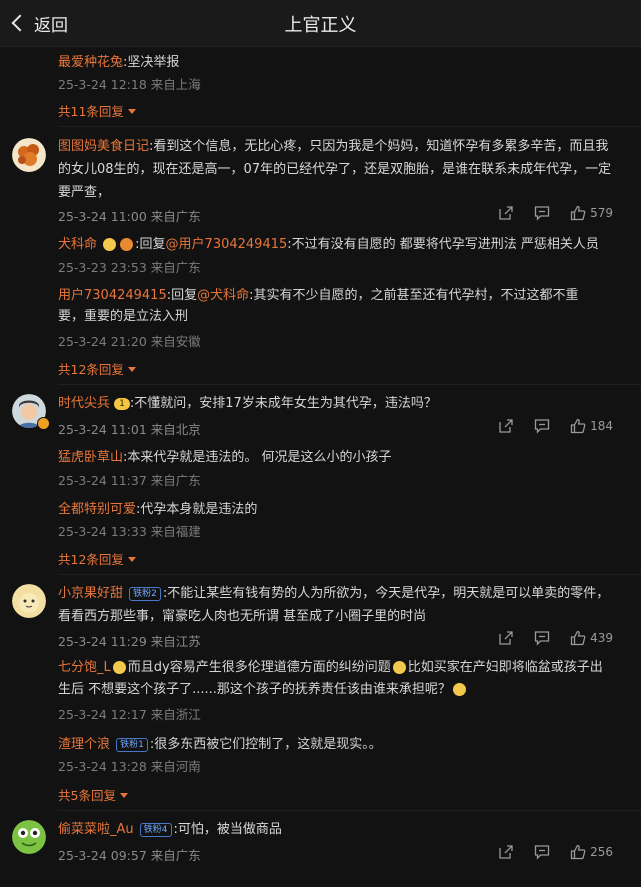 This screenshot has width=641, height=887. Describe the element at coordinates (343, 794) in the screenshot. I see `more-replies: 共5条回复` at that location.